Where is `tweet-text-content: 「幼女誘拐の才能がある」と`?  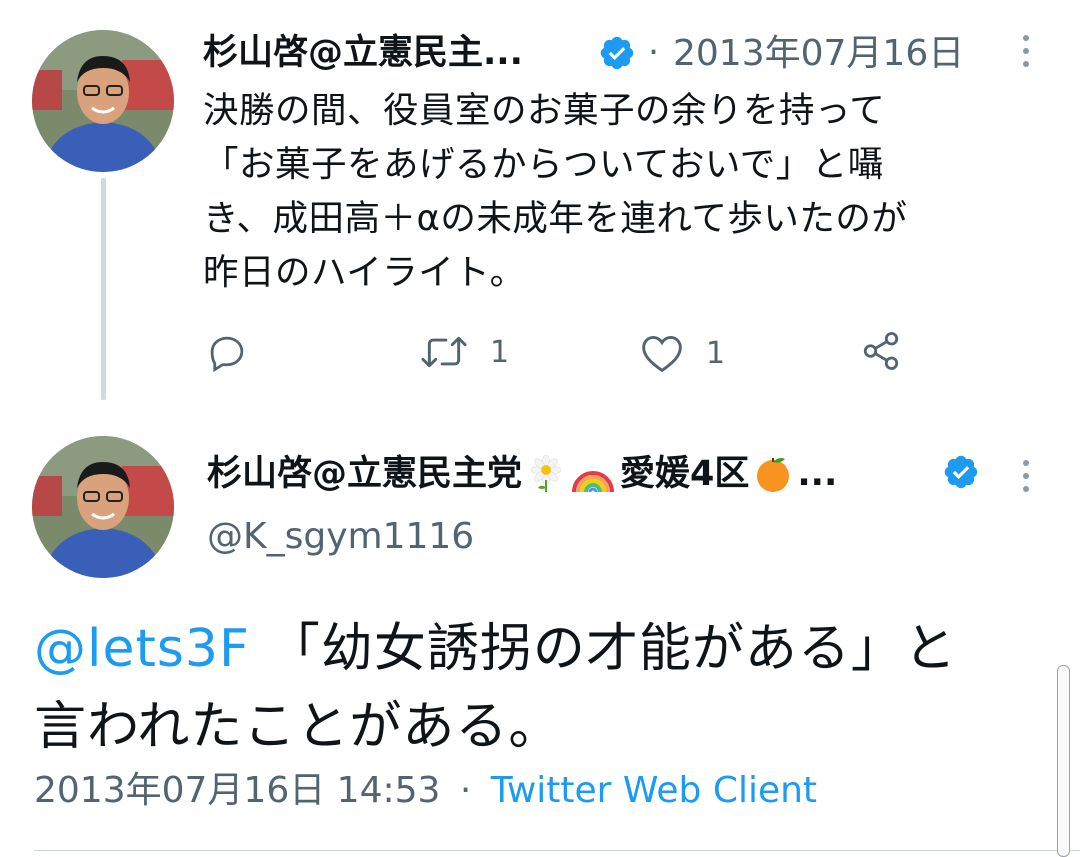
tweet-text-content: 「幼女誘拐の才能がある」と is located at coordinates (612, 649).